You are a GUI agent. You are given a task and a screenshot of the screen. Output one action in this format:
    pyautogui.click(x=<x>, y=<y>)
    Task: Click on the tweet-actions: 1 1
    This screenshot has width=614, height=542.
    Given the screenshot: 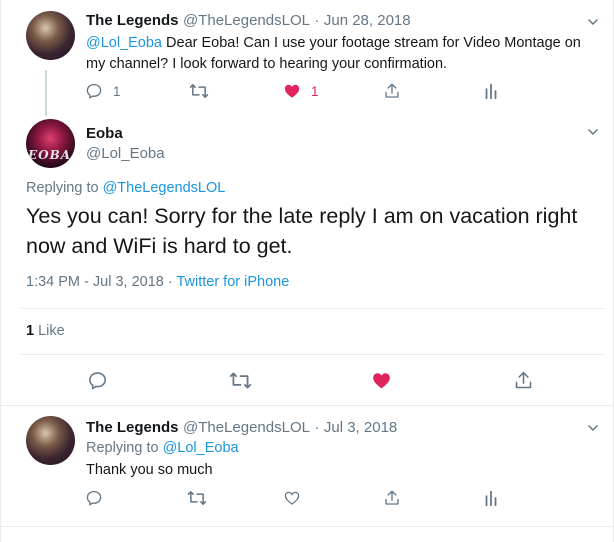 What is the action you would take?
    pyautogui.click(x=308, y=91)
    